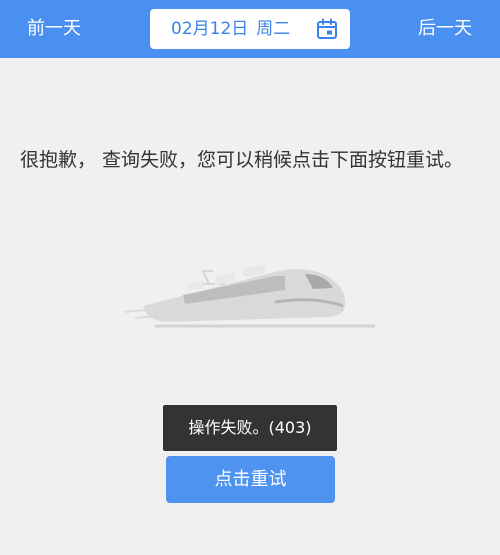 The height and width of the screenshot is (555, 500). I want to click on error-toast: 操作失败。(403), so click(250, 428).